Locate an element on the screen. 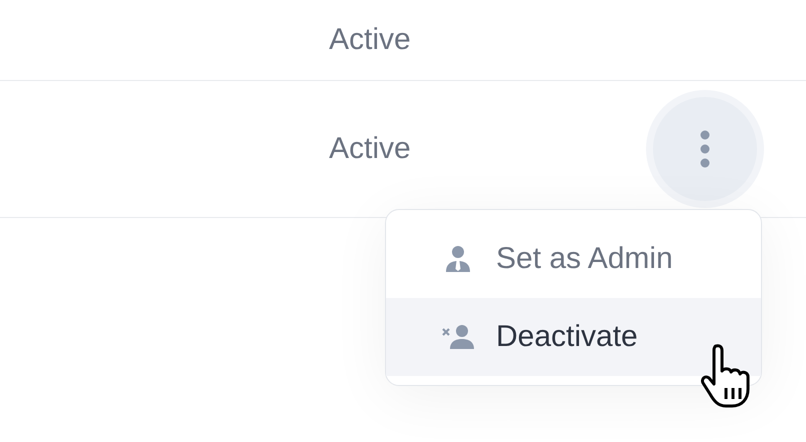 This screenshot has width=806, height=442. menu-item: Deactivate is located at coordinates (573, 337).